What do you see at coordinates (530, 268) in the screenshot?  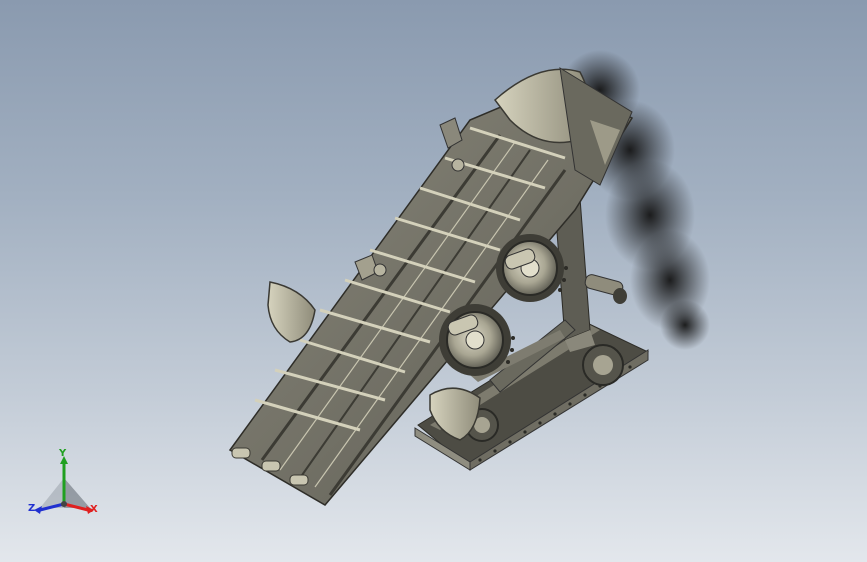 I see `upper-flywheel` at bounding box center [530, 268].